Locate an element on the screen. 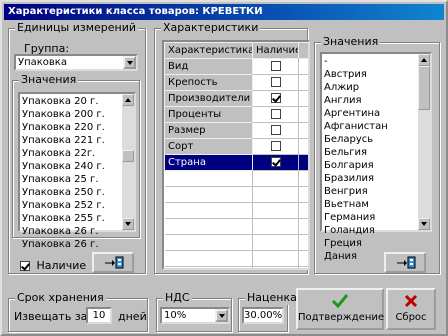 This screenshot has width=448, height=336. list-item: Венгрия is located at coordinates (377, 191).